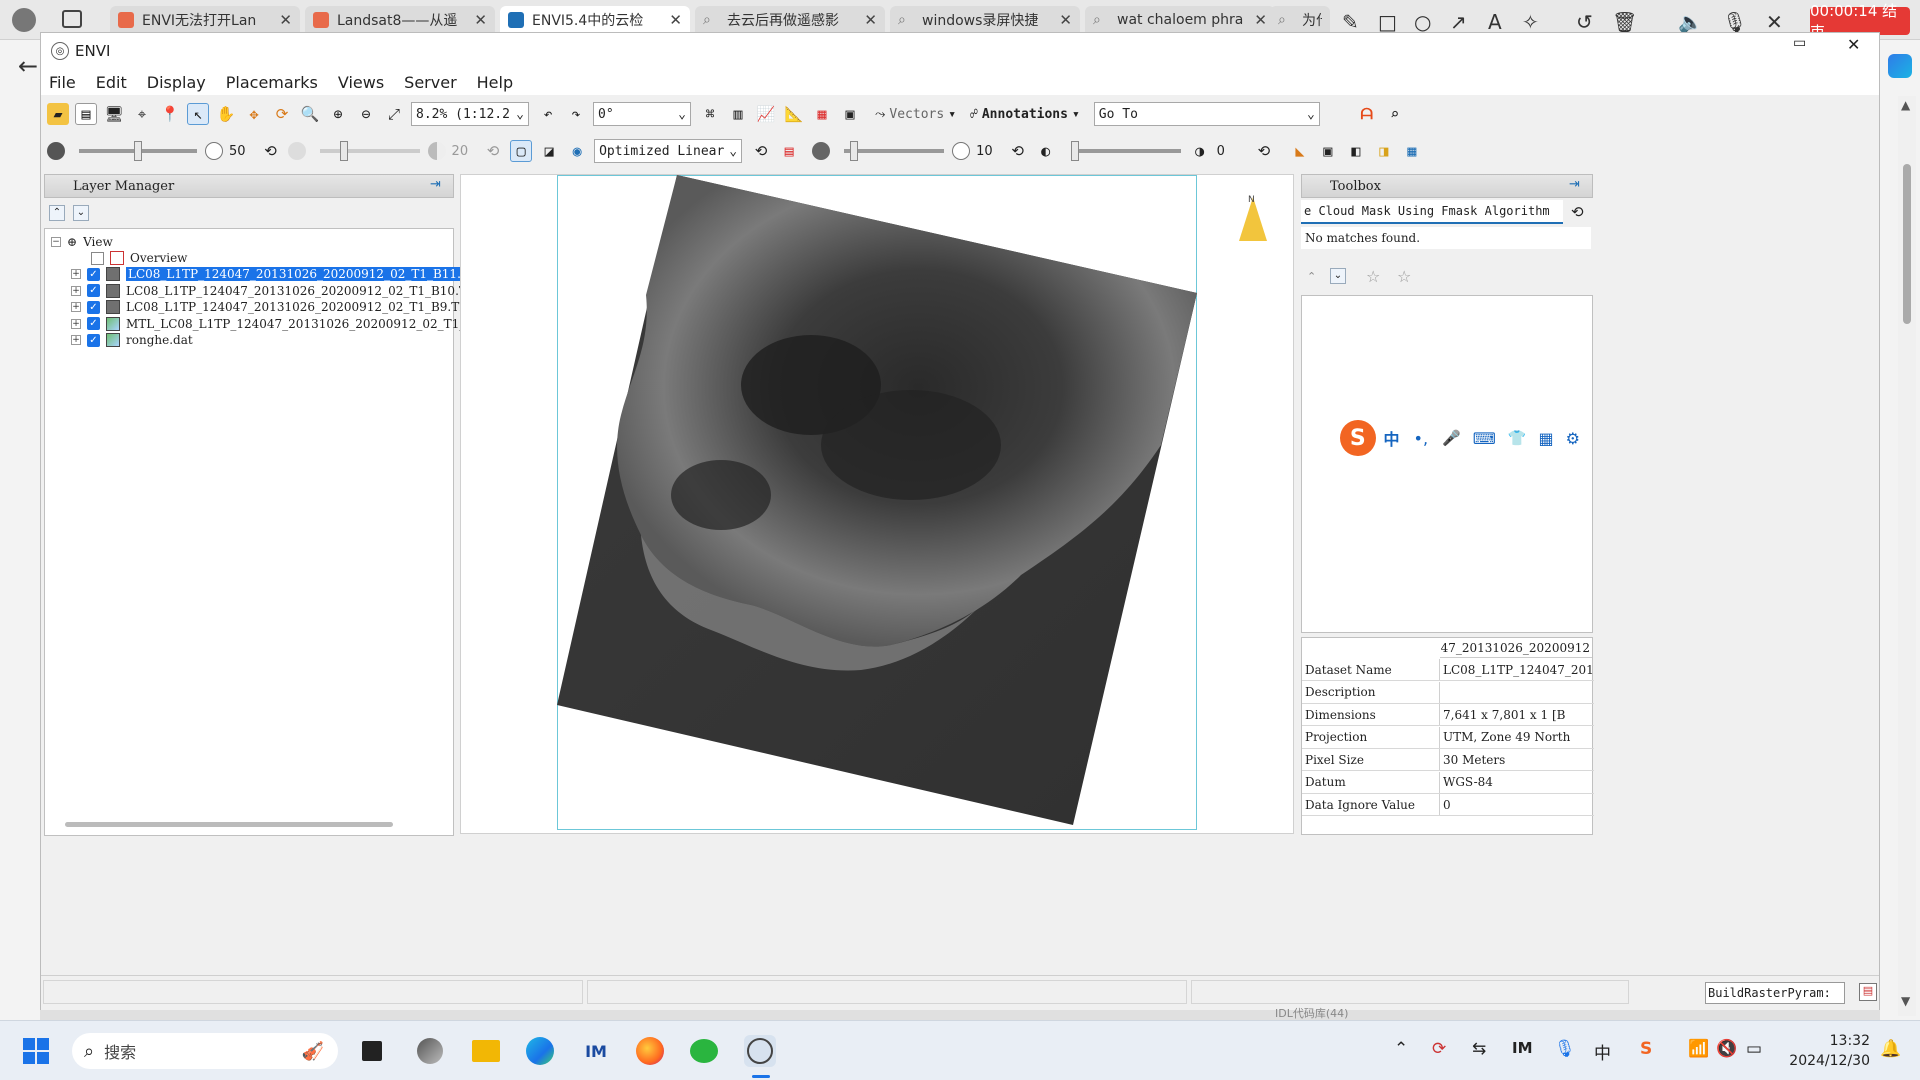 The width and height of the screenshot is (1920, 1080). Describe the element at coordinates (1401, 1049) in the screenshot. I see `show-hidden-icons: ⌃` at that location.